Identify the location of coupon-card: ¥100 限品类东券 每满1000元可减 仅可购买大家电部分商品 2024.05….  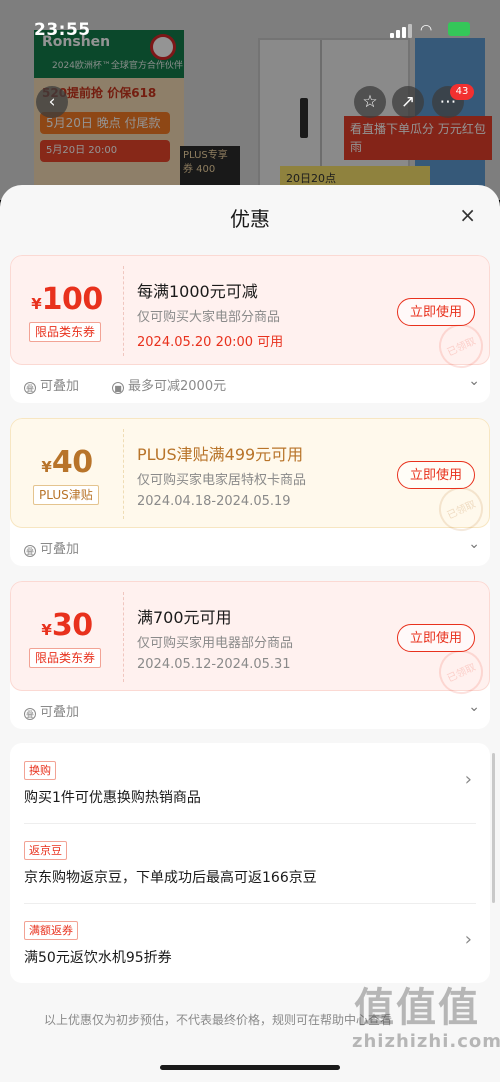
(250, 329).